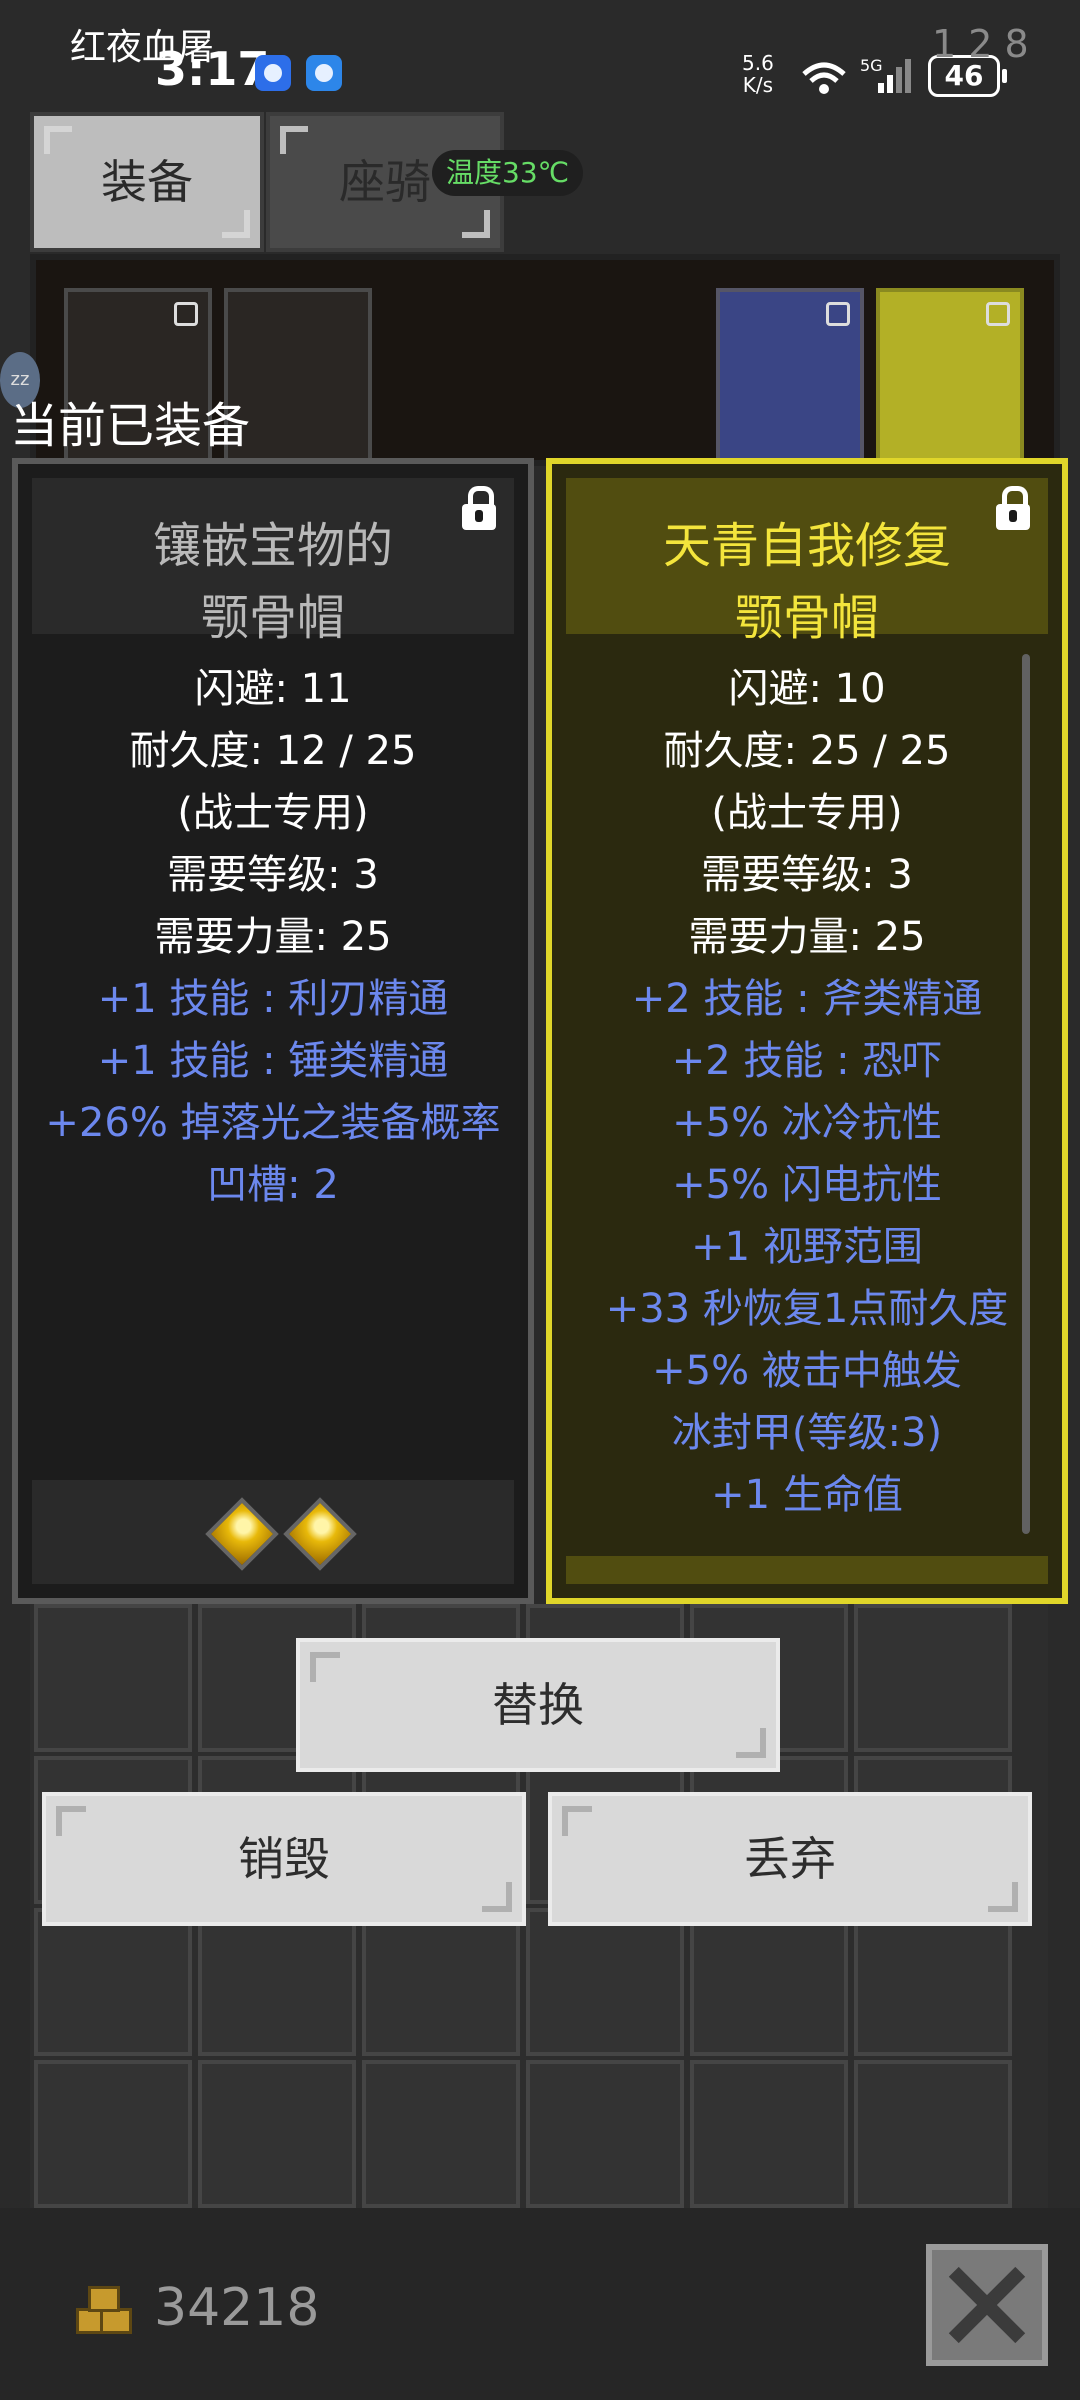  What do you see at coordinates (807, 1123) in the screenshot?
I see `stat-line: +5% 冰冷抗性` at bounding box center [807, 1123].